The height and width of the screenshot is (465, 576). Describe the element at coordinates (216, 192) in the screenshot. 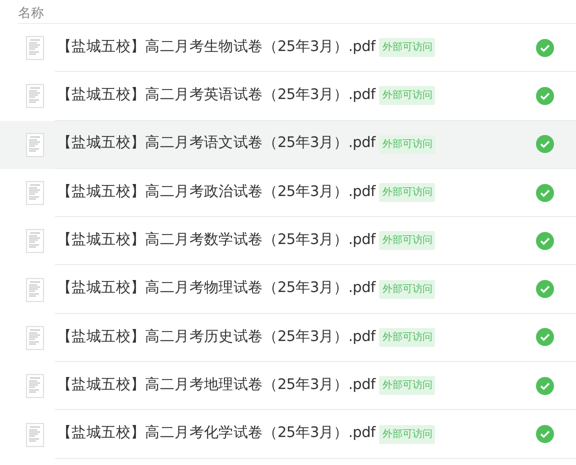

I see `file-name: 【盐城五校】高二月考政治试卷（25年3月）.pdf` at that location.